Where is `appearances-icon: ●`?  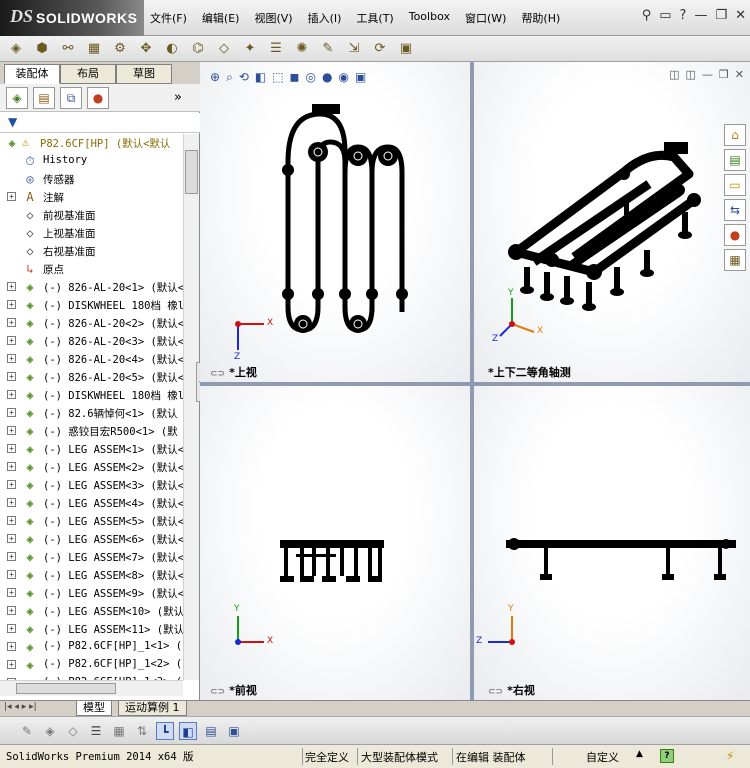
appearances-icon: ● is located at coordinates (735, 235).